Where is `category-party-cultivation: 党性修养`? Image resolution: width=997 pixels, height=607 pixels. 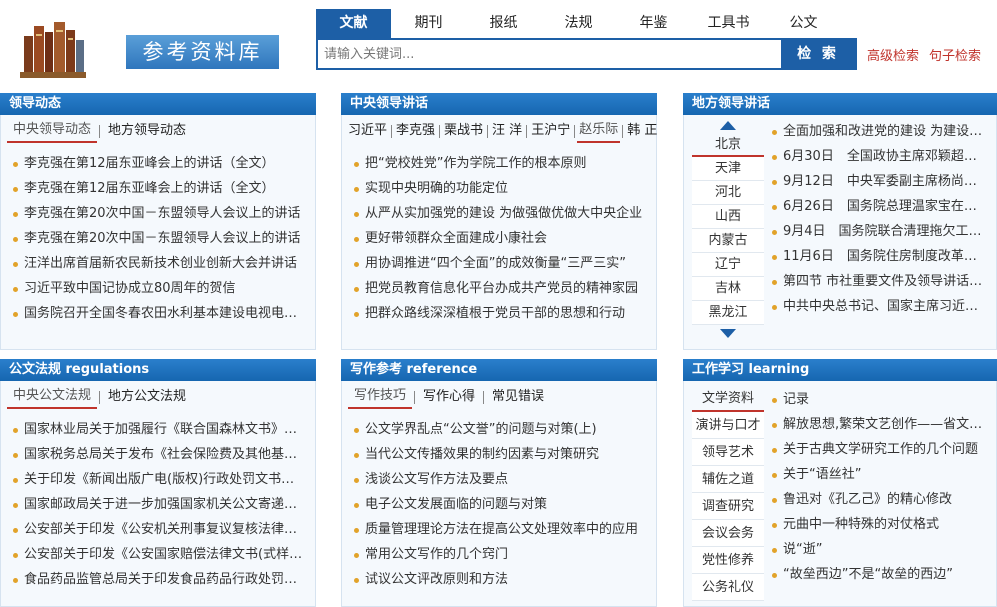 category-party-cultivation: 党性修养 is located at coordinates (728, 560).